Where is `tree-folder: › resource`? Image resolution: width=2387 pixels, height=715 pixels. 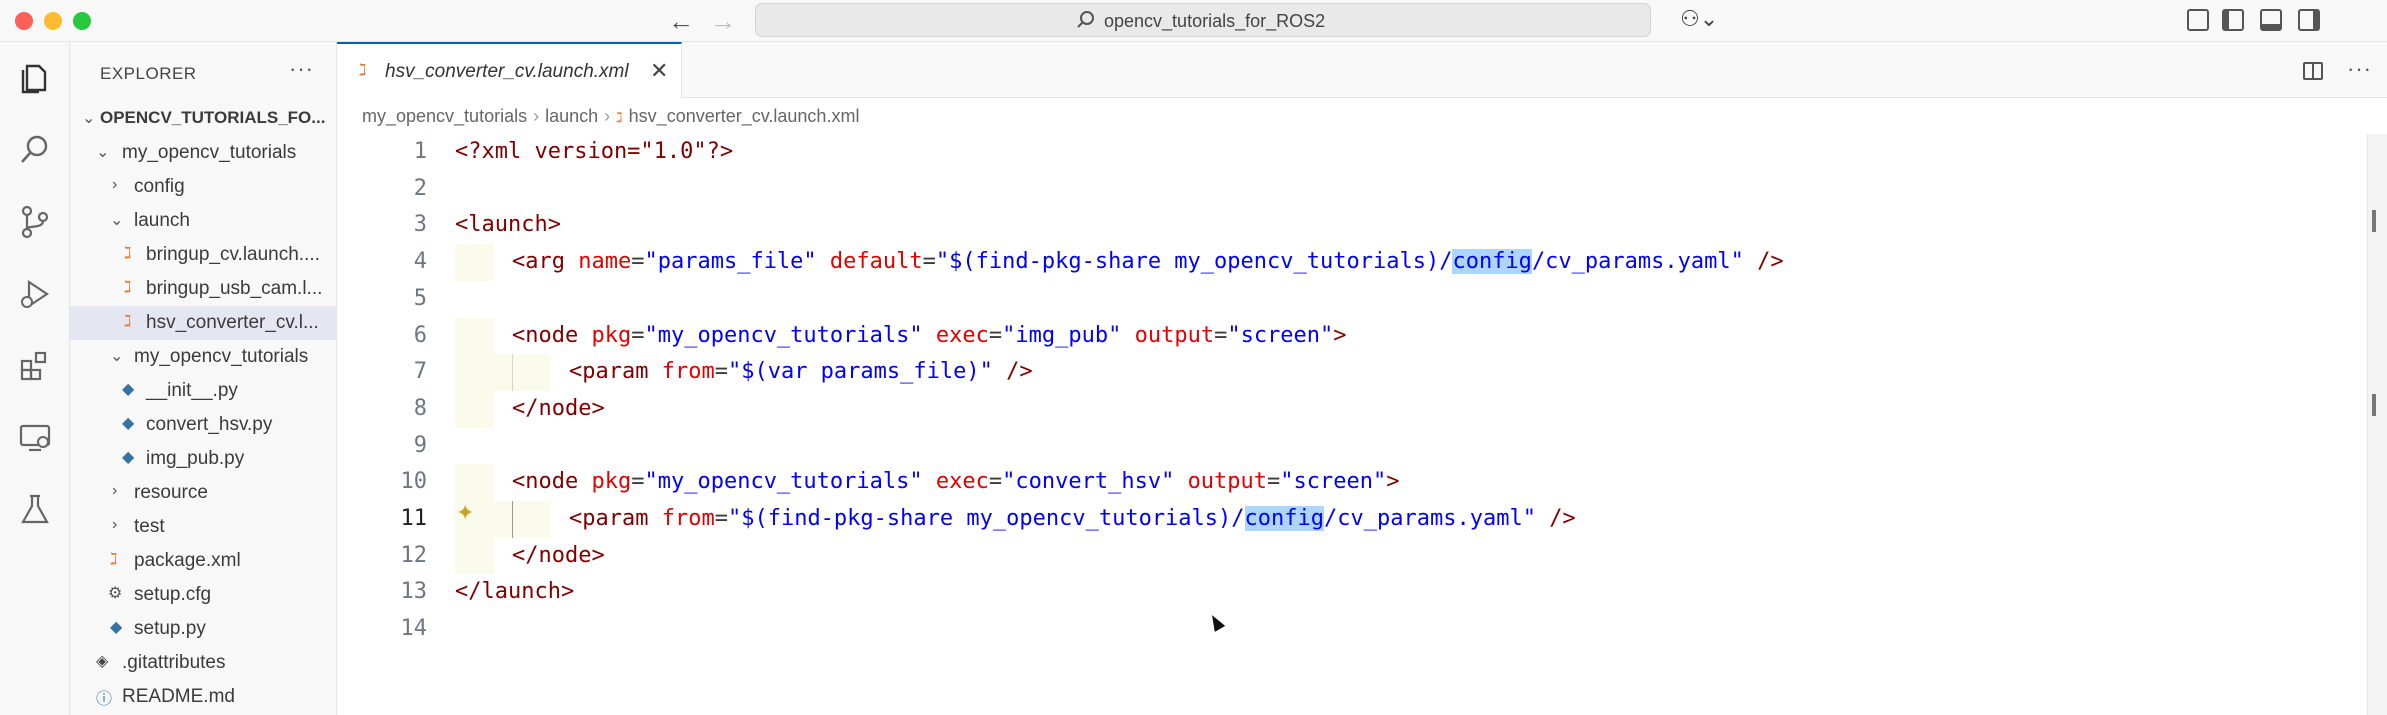 tree-folder: › resource is located at coordinates (203, 493).